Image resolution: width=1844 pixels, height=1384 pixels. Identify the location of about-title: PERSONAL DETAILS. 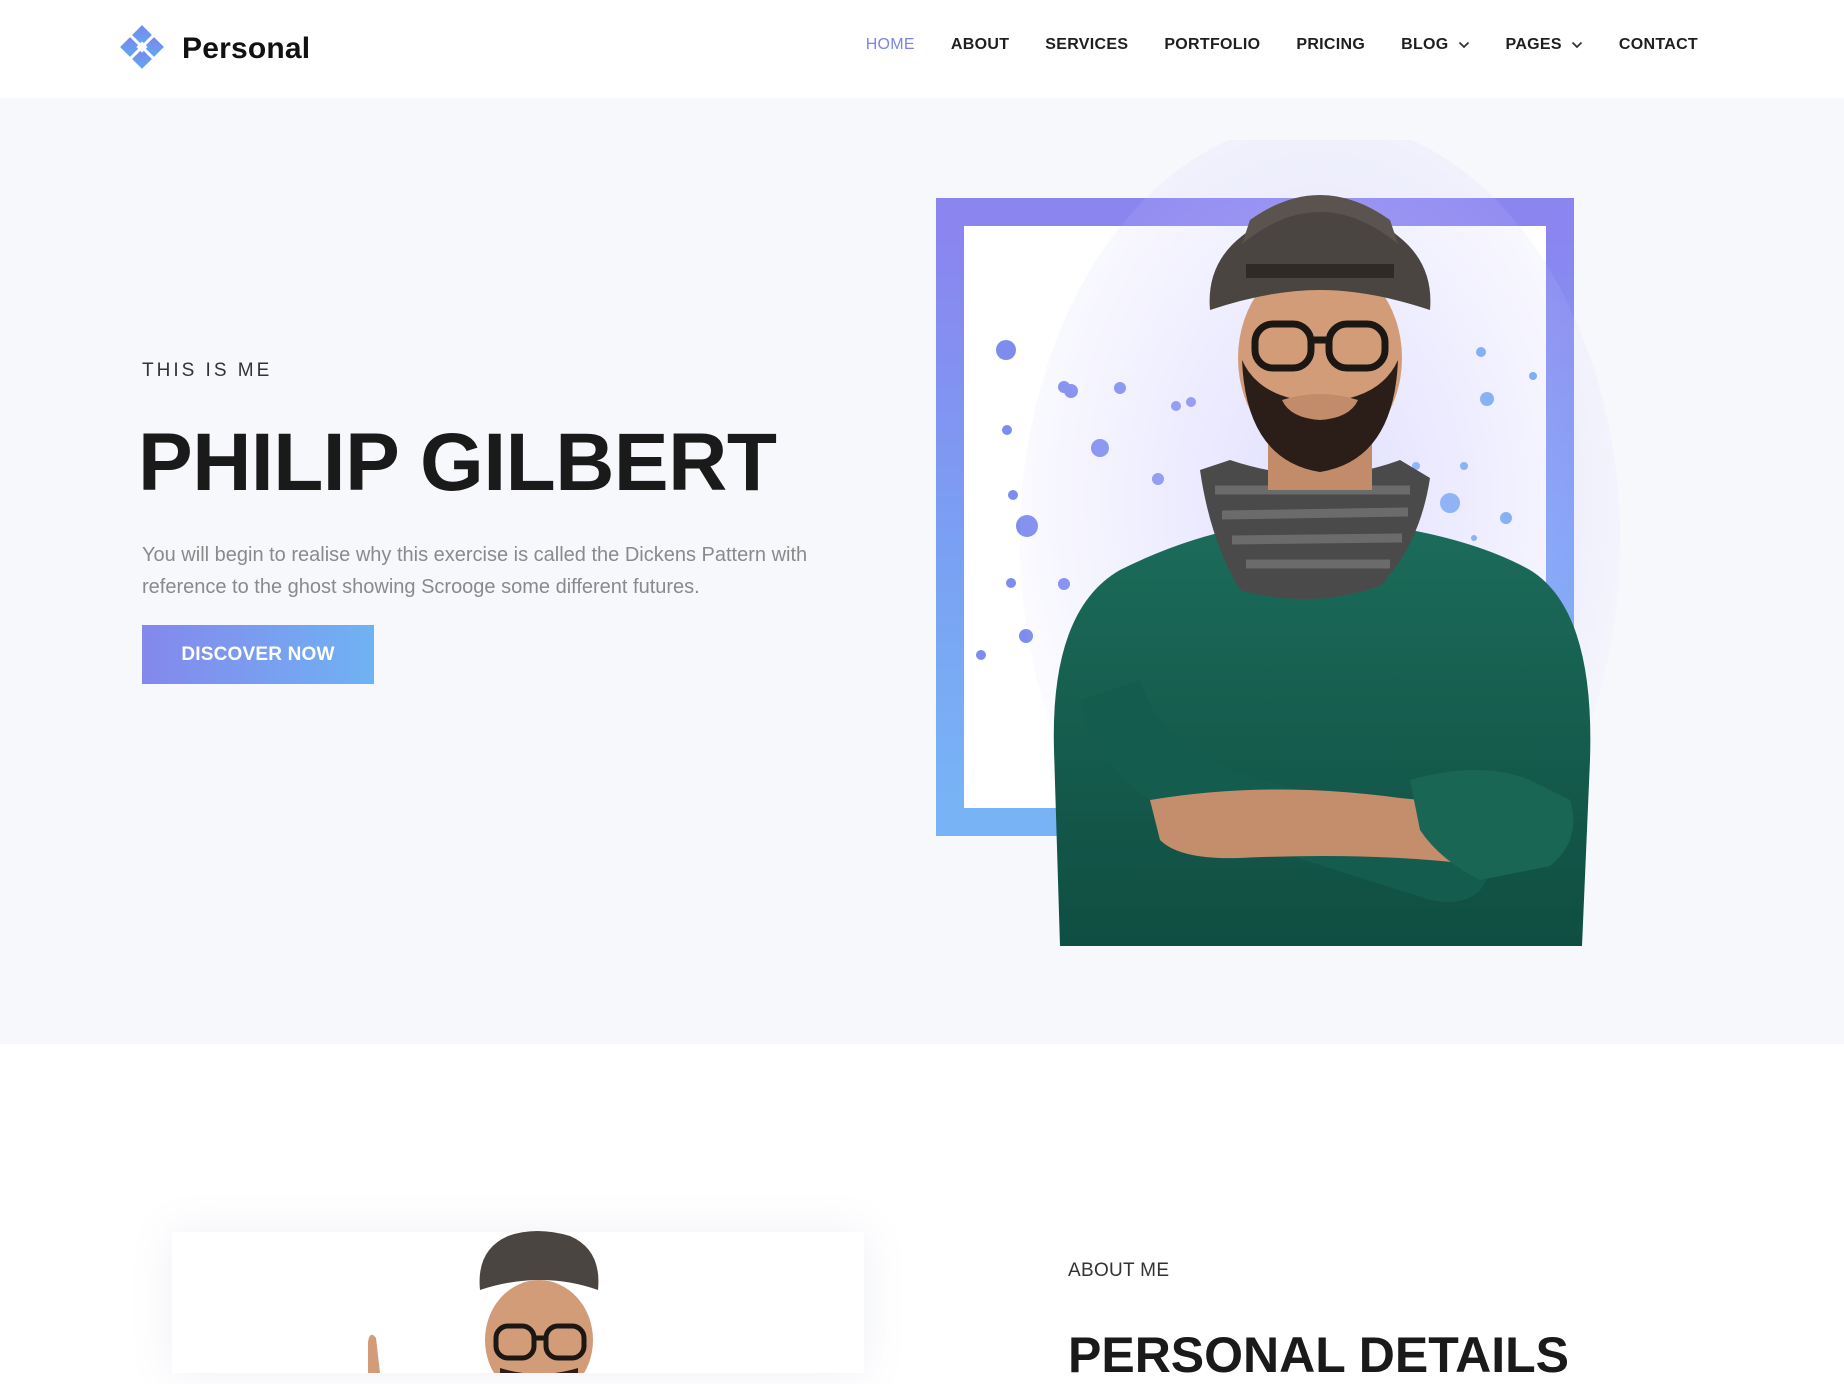
(1318, 1355).